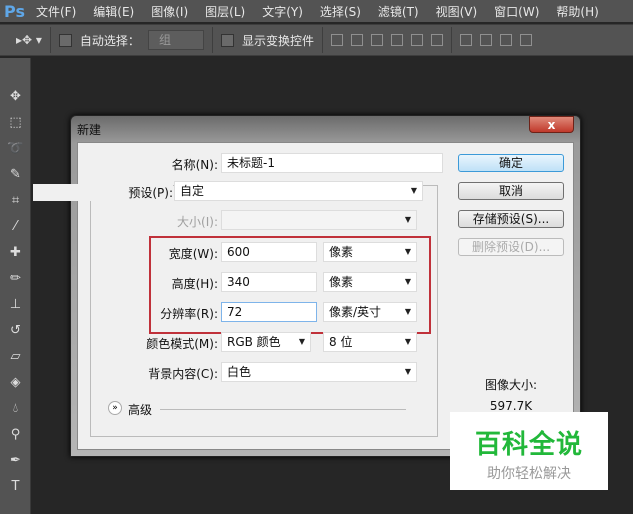  I want to click on photoshop-logo: Ps, so click(14, 11).